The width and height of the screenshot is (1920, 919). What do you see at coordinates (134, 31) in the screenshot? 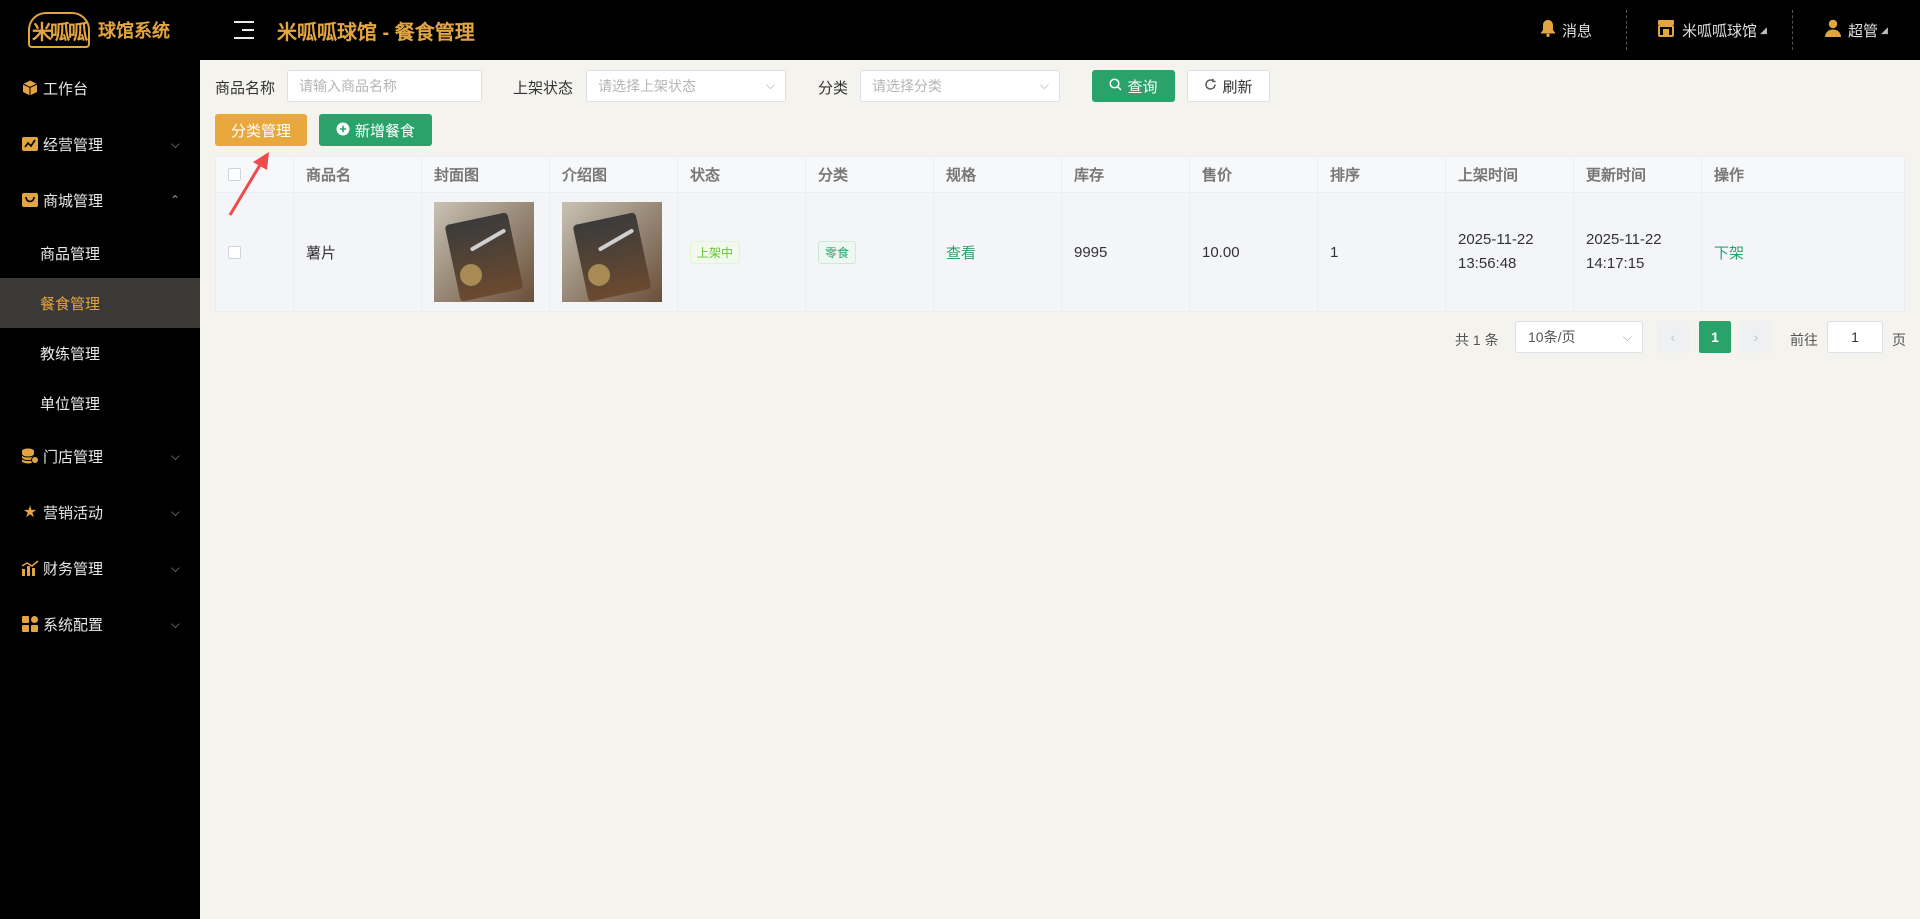
I see `brand-name: 球馆系统` at bounding box center [134, 31].